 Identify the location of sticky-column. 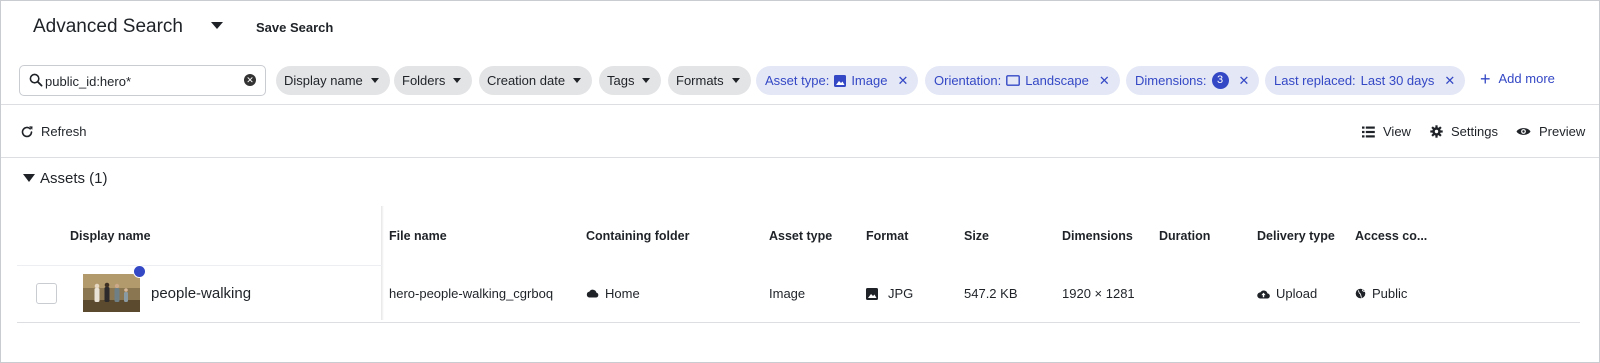
(199, 263).